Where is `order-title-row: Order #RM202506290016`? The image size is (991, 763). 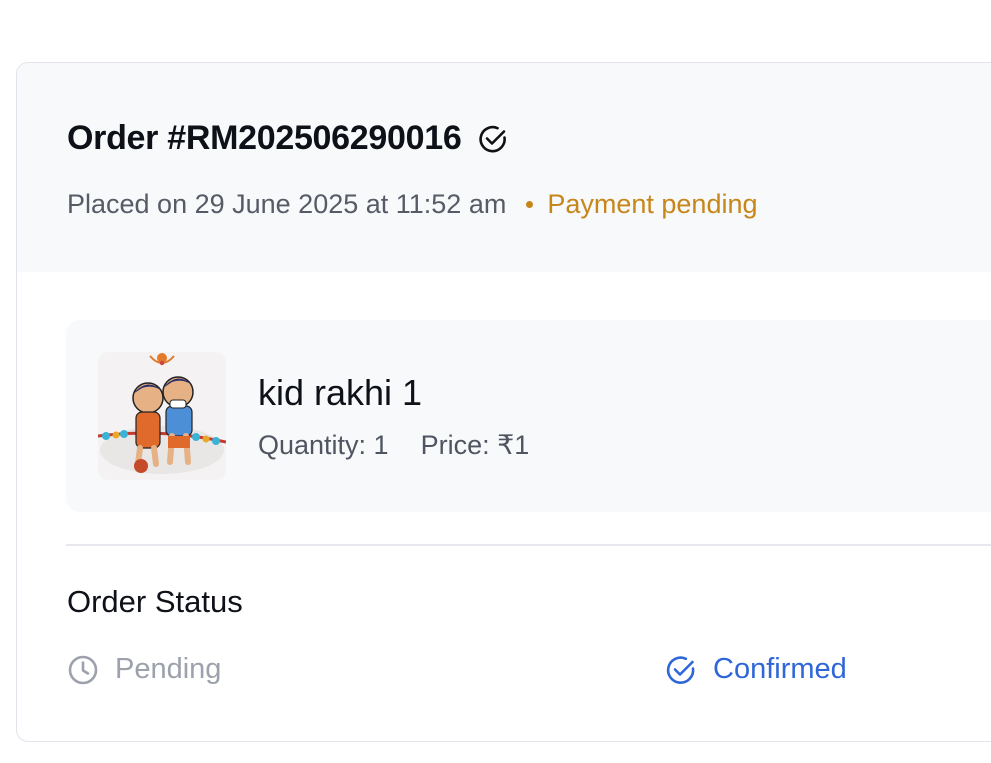 order-title-row: Order #RM202506290016 is located at coordinates (288, 138).